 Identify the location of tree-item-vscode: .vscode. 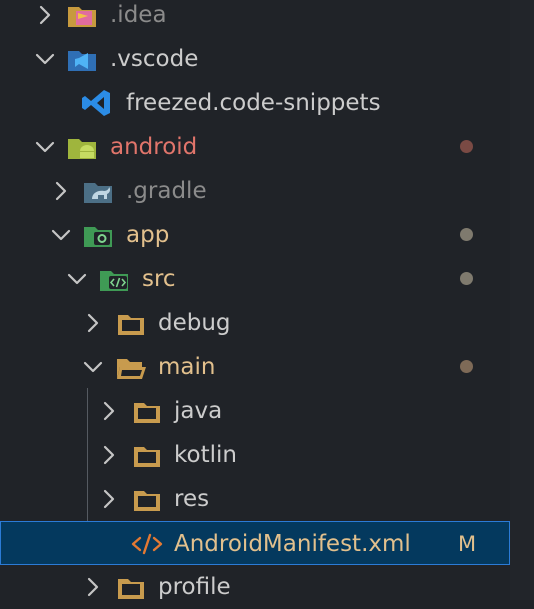
(255, 59).